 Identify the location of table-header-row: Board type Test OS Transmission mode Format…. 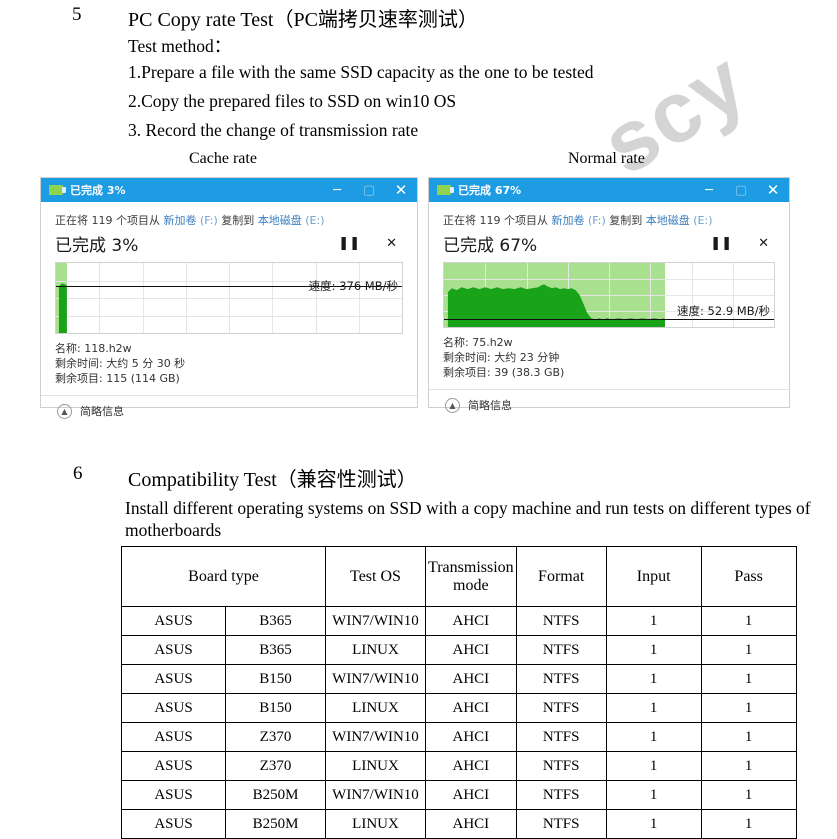
(459, 576).